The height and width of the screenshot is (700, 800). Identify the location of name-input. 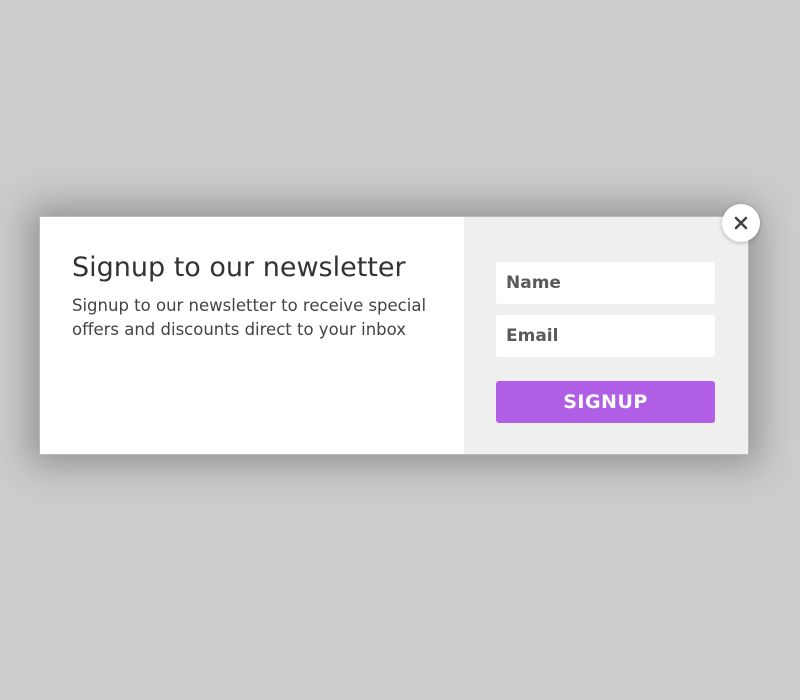
(605, 283).